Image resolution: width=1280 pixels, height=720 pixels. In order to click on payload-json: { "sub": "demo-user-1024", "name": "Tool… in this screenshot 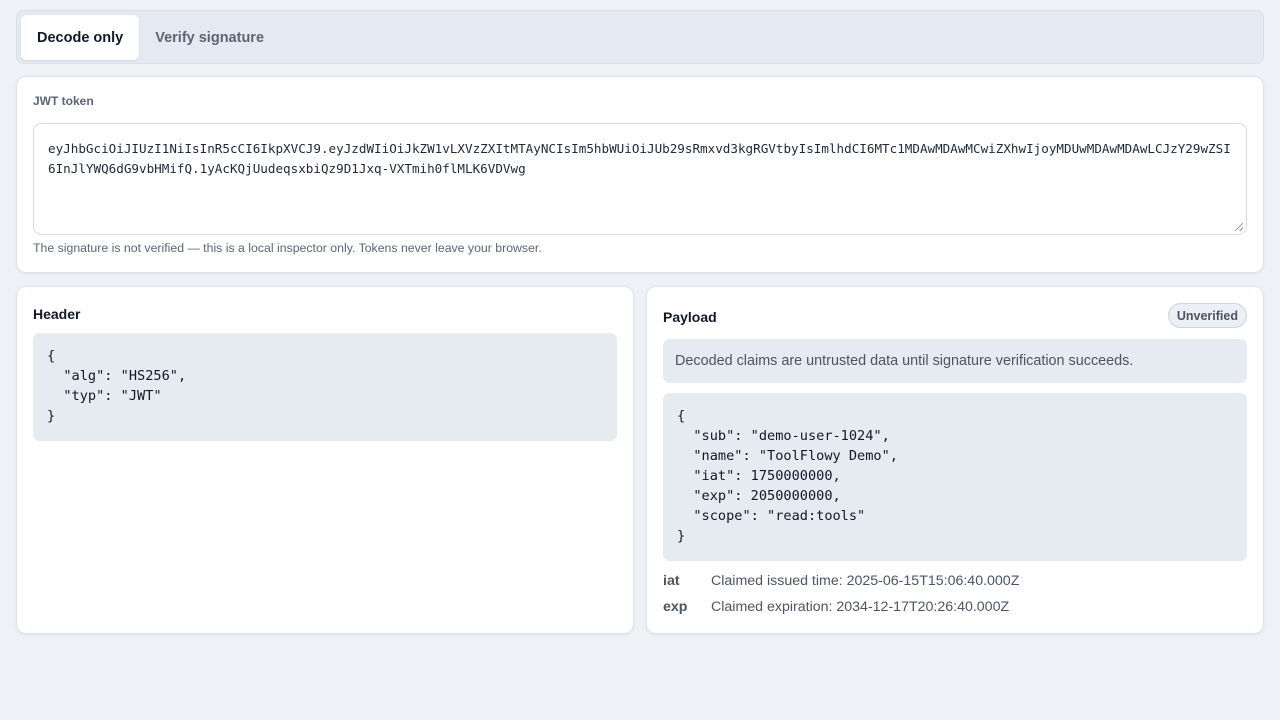, I will do `click(955, 477)`.